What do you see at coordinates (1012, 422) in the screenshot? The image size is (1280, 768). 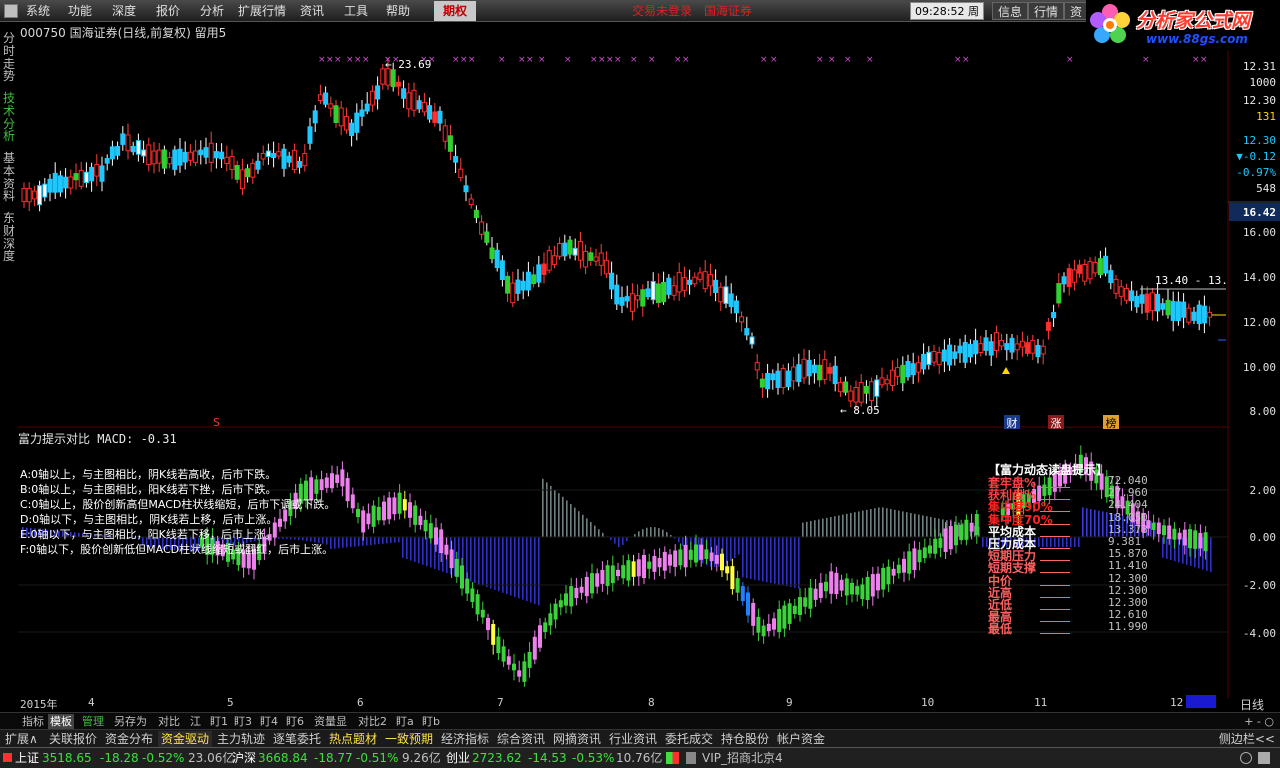 I see `badge-finance: 财` at bounding box center [1012, 422].